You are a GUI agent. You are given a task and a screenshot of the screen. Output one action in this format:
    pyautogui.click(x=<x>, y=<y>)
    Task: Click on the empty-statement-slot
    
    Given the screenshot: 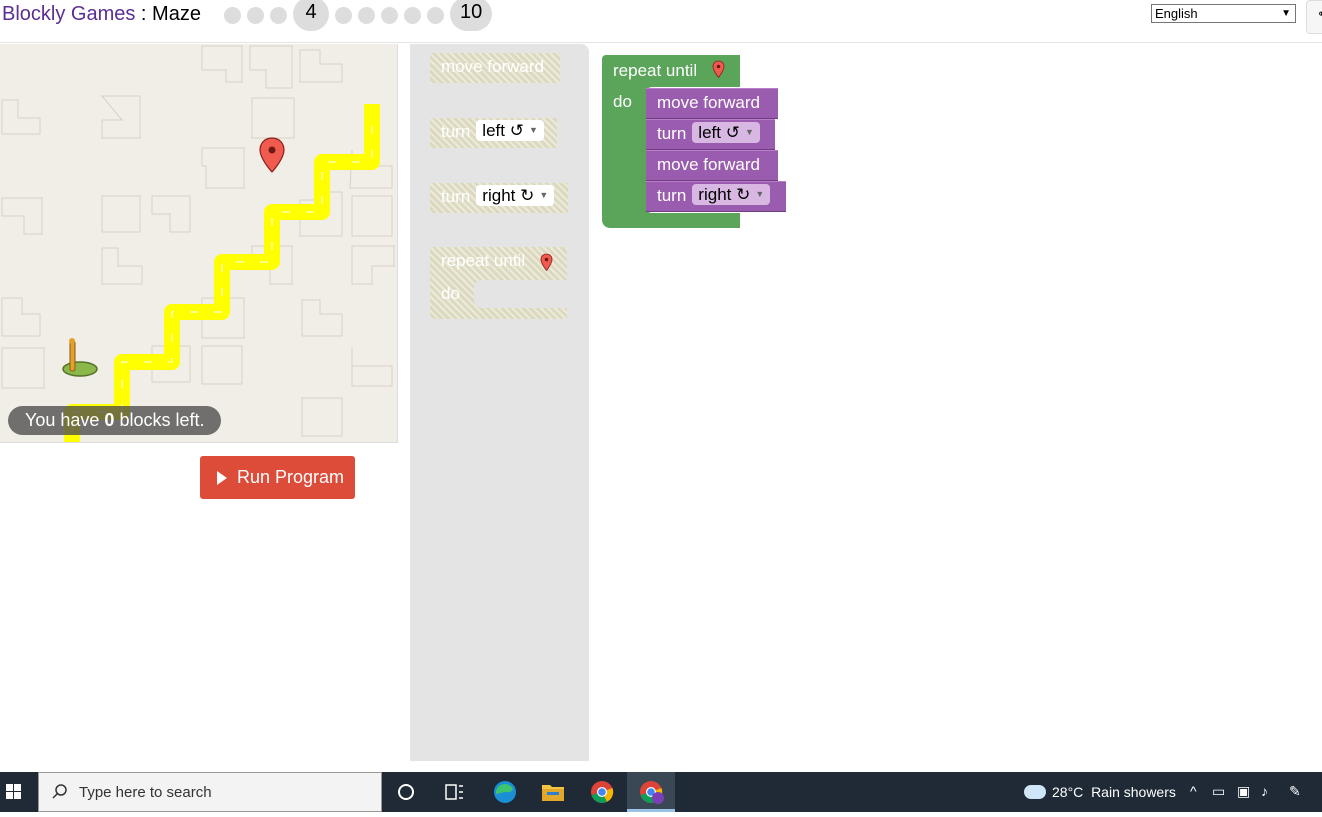 What is the action you would take?
    pyautogui.click(x=520, y=294)
    